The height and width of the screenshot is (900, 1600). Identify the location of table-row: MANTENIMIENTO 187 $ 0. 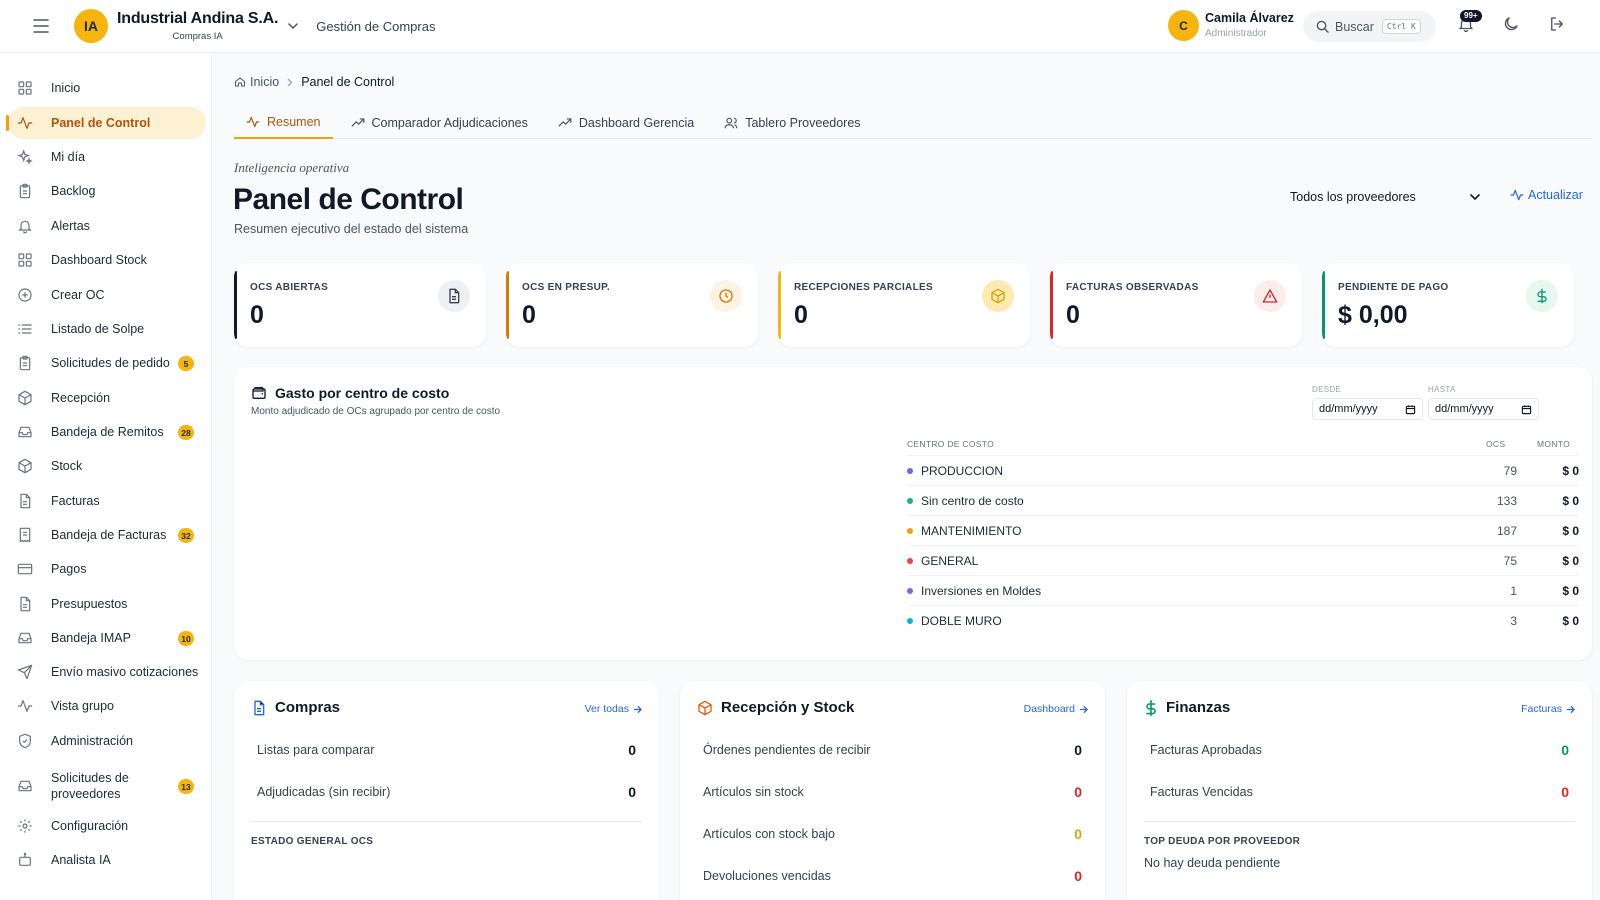
(1243, 530).